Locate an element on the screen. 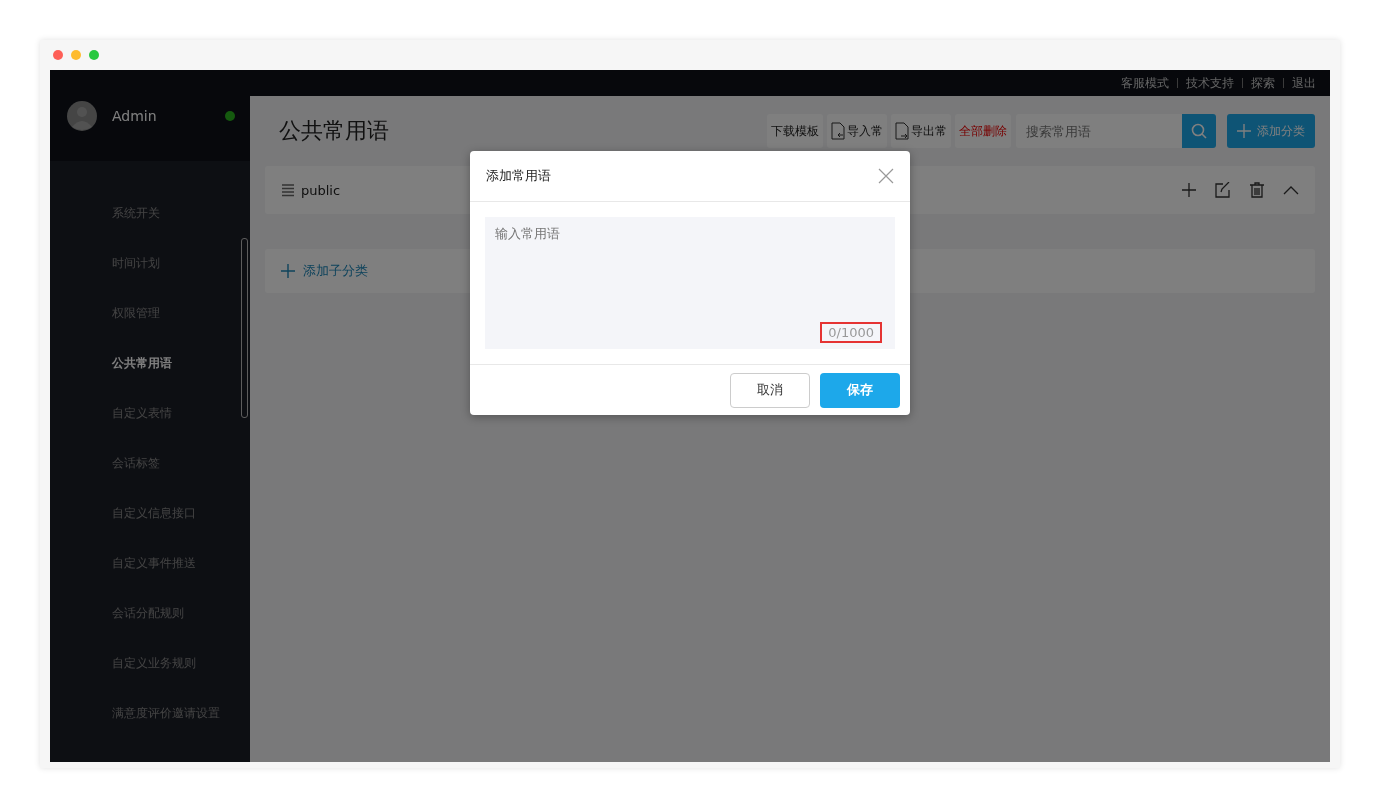 The height and width of the screenshot is (810, 1380). character-counter: 0/1000 is located at coordinates (851, 332).